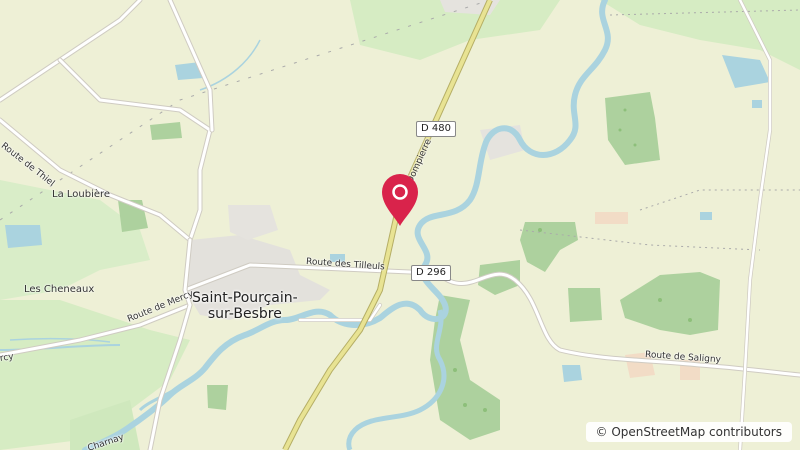 Image resolution: width=800 pixels, height=450 pixels. Describe the element at coordinates (81, 194) in the screenshot. I see `hamlet-label: La Loubière` at that location.